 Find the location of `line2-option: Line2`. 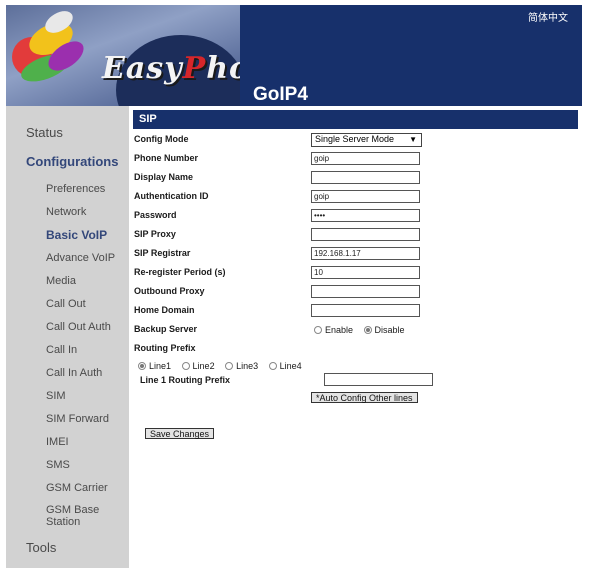

line2-option: Line2 is located at coordinates (198, 366).